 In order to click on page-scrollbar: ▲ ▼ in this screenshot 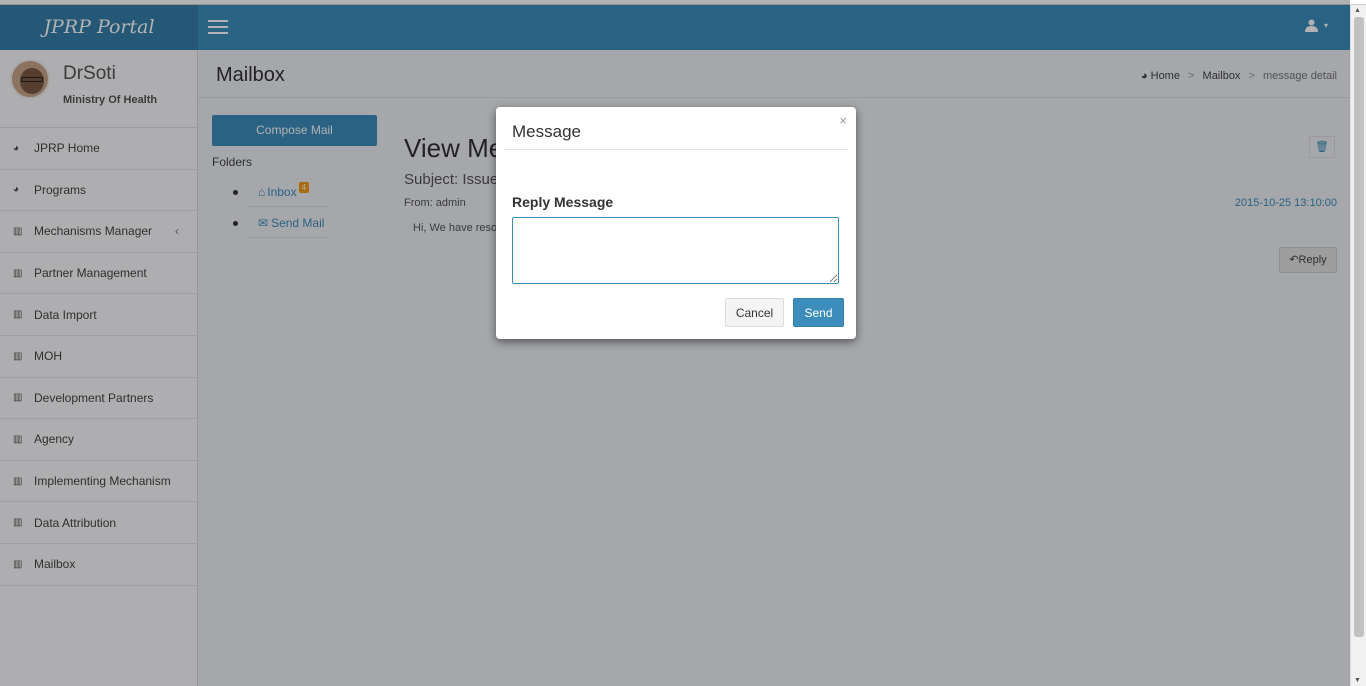, I will do `click(1358, 345)`.